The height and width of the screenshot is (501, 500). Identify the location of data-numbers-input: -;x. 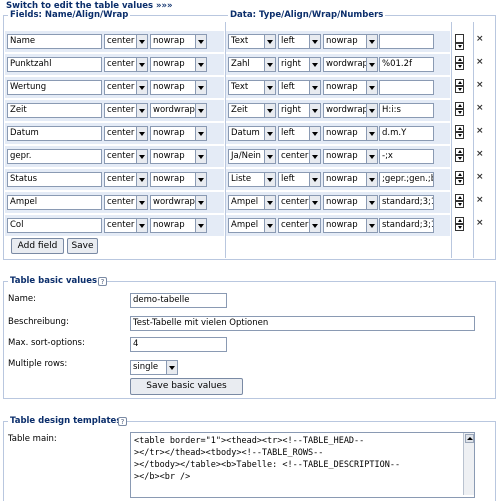
(406, 156).